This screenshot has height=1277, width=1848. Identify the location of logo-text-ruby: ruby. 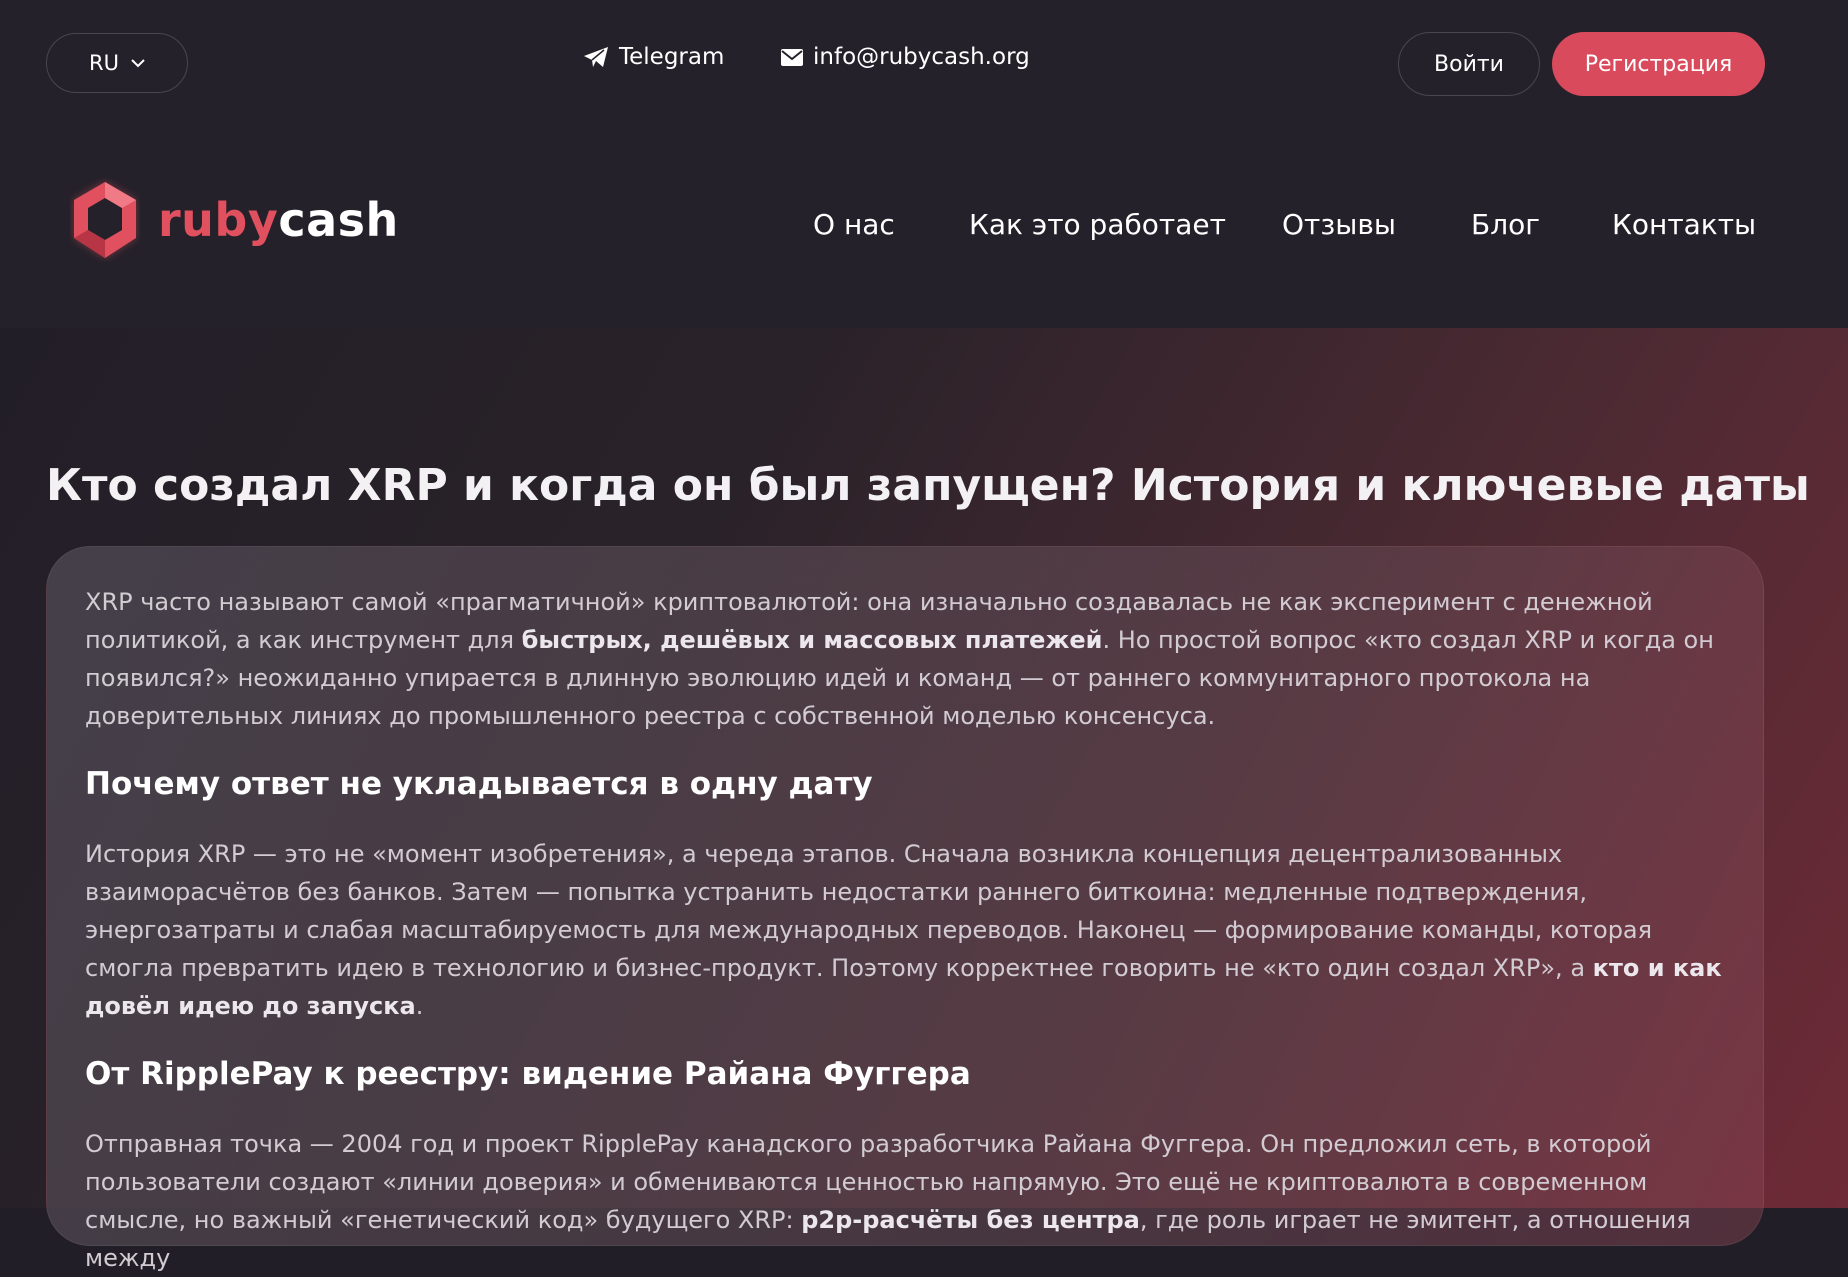
(218, 220).